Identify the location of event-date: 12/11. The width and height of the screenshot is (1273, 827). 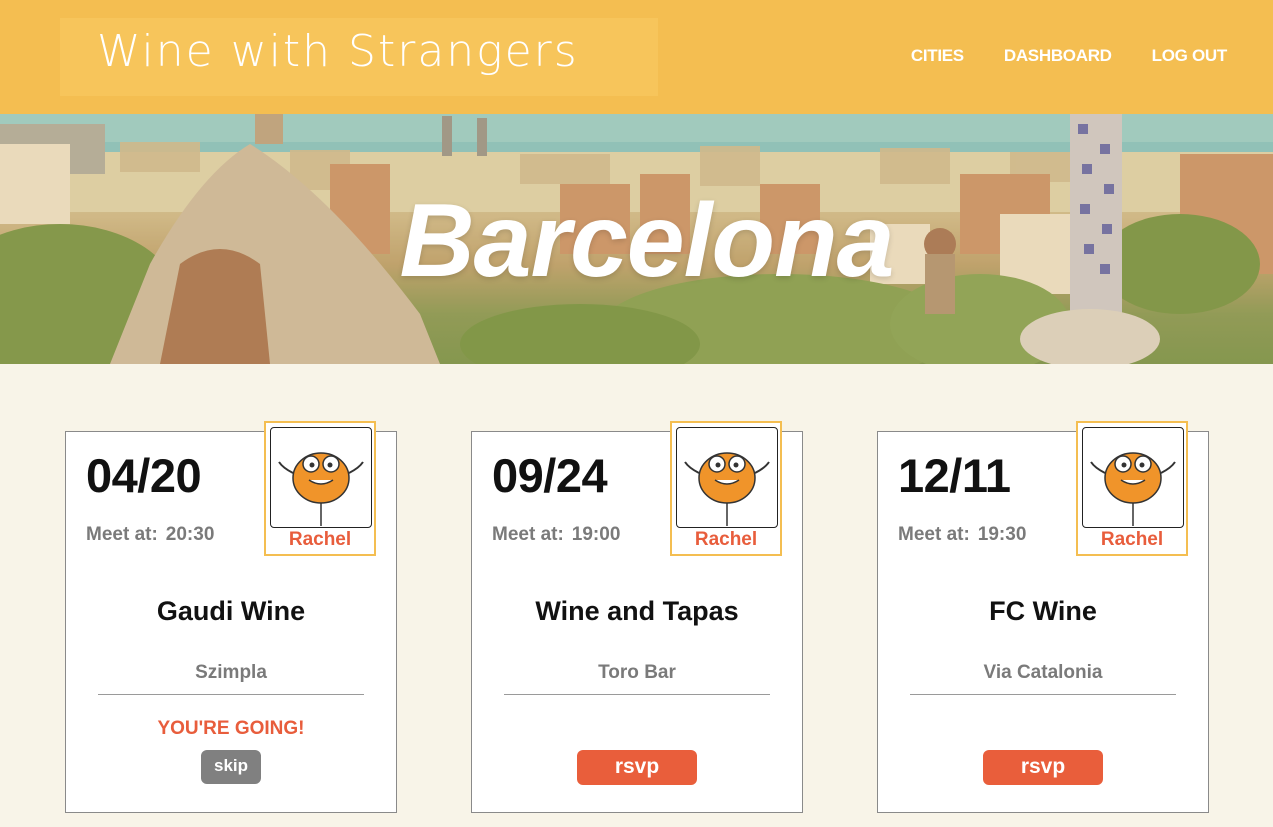
(954, 475).